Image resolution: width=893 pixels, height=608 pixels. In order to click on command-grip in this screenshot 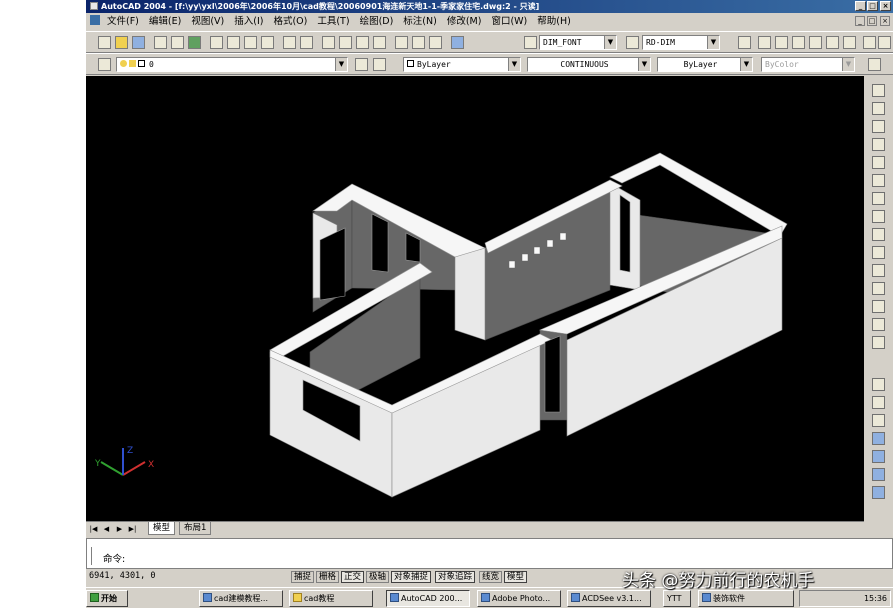, I will do `click(92, 556)`.